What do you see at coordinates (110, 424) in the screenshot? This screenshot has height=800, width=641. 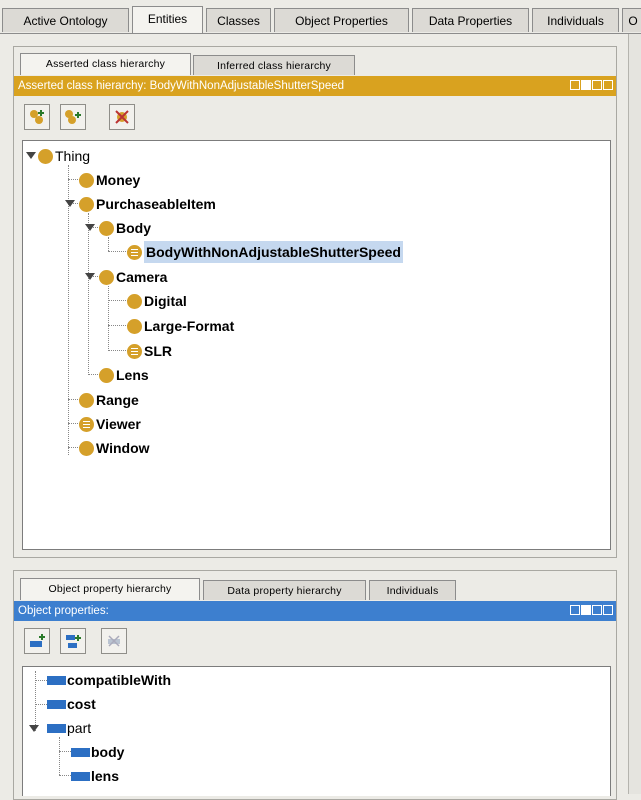 I see `tree-node-viewer: Viewer` at bounding box center [110, 424].